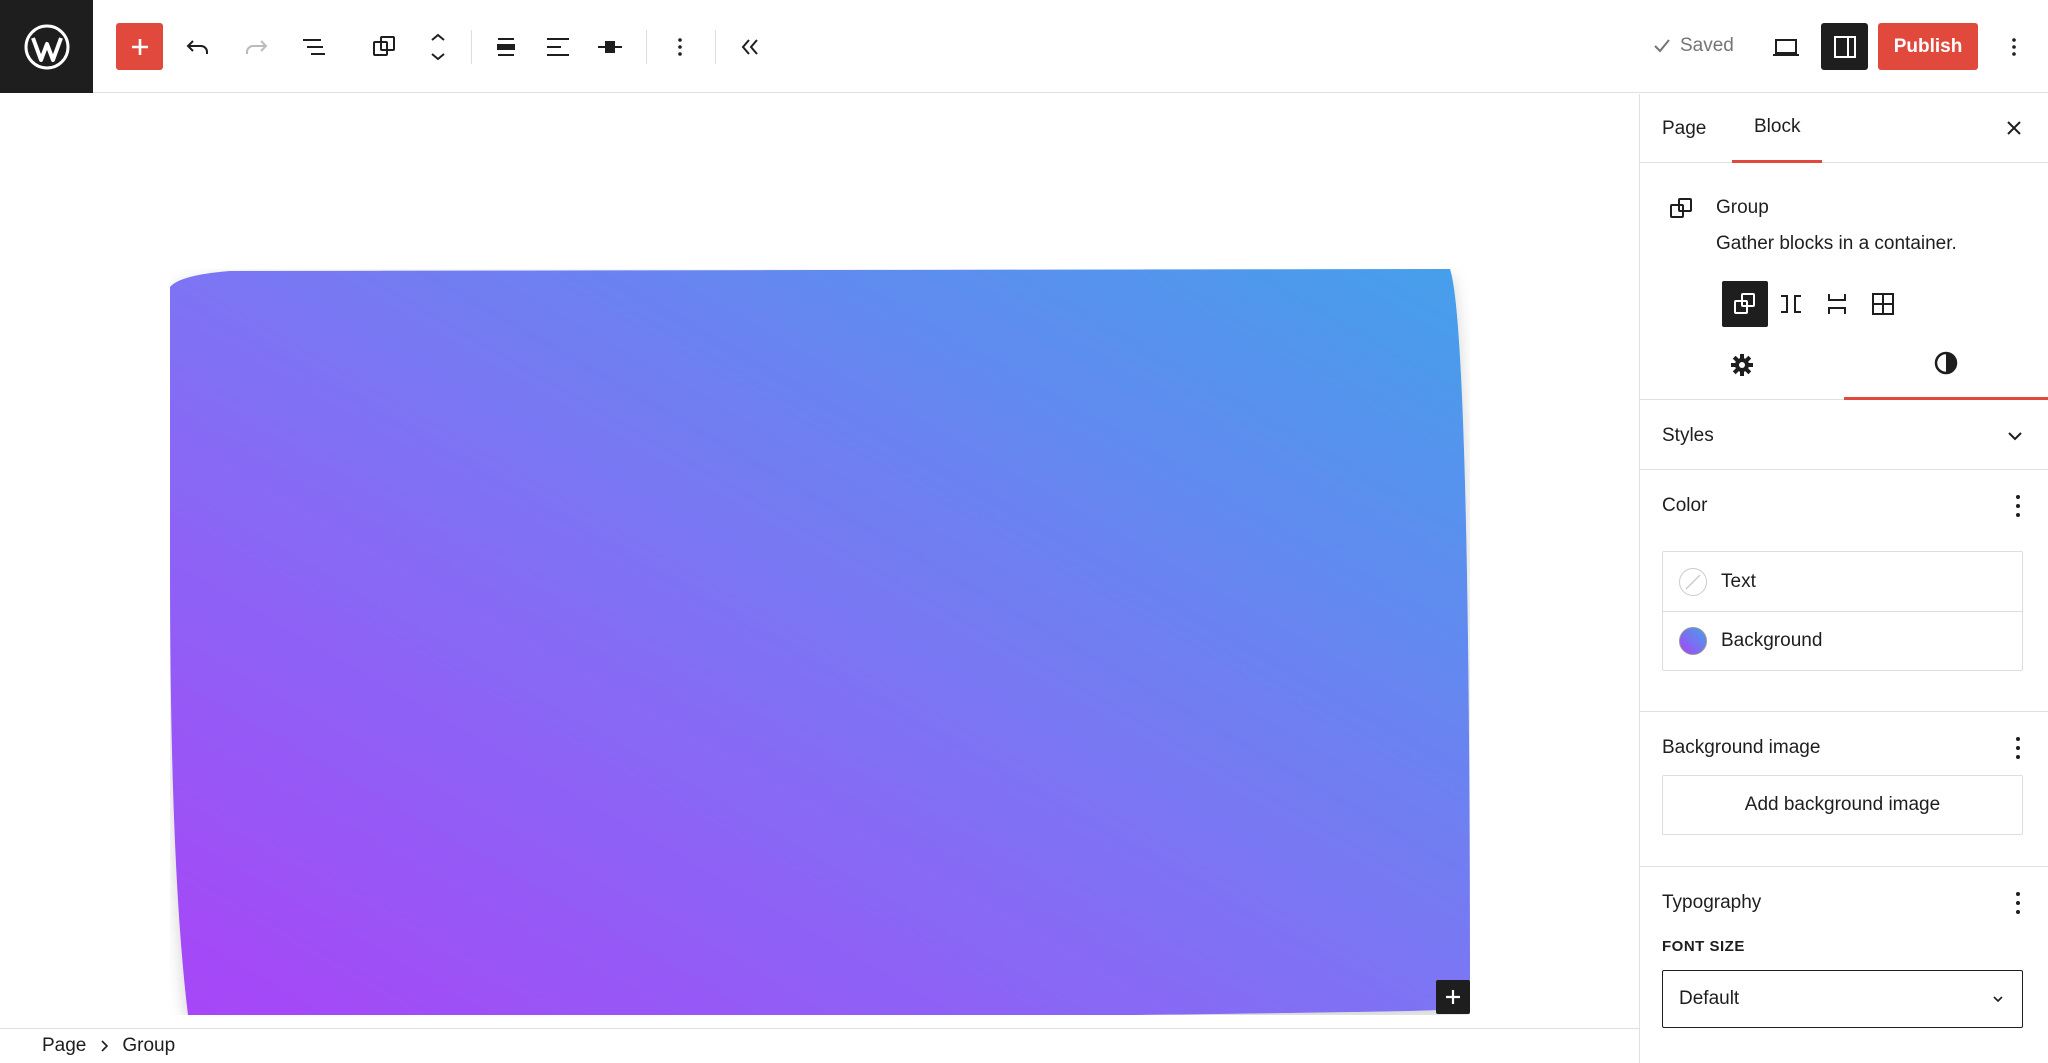 The height and width of the screenshot is (1063, 2048). Describe the element at coordinates (1836, 243) in the screenshot. I see `block-description: Gather blocks in a container.` at that location.